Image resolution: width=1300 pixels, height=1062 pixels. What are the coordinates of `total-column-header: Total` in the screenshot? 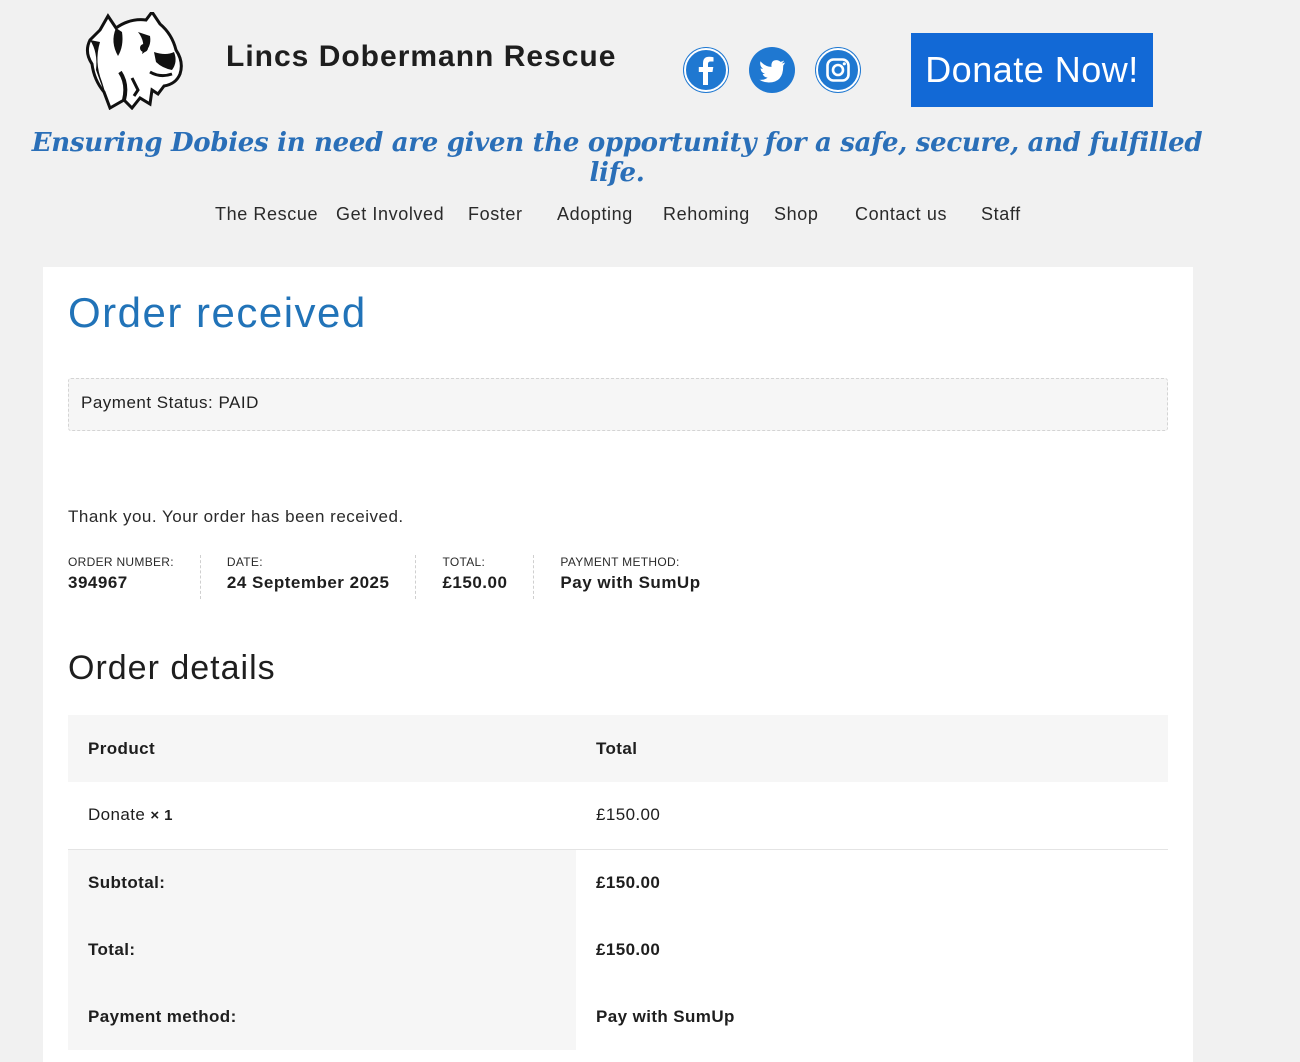 It's located at (872, 748).